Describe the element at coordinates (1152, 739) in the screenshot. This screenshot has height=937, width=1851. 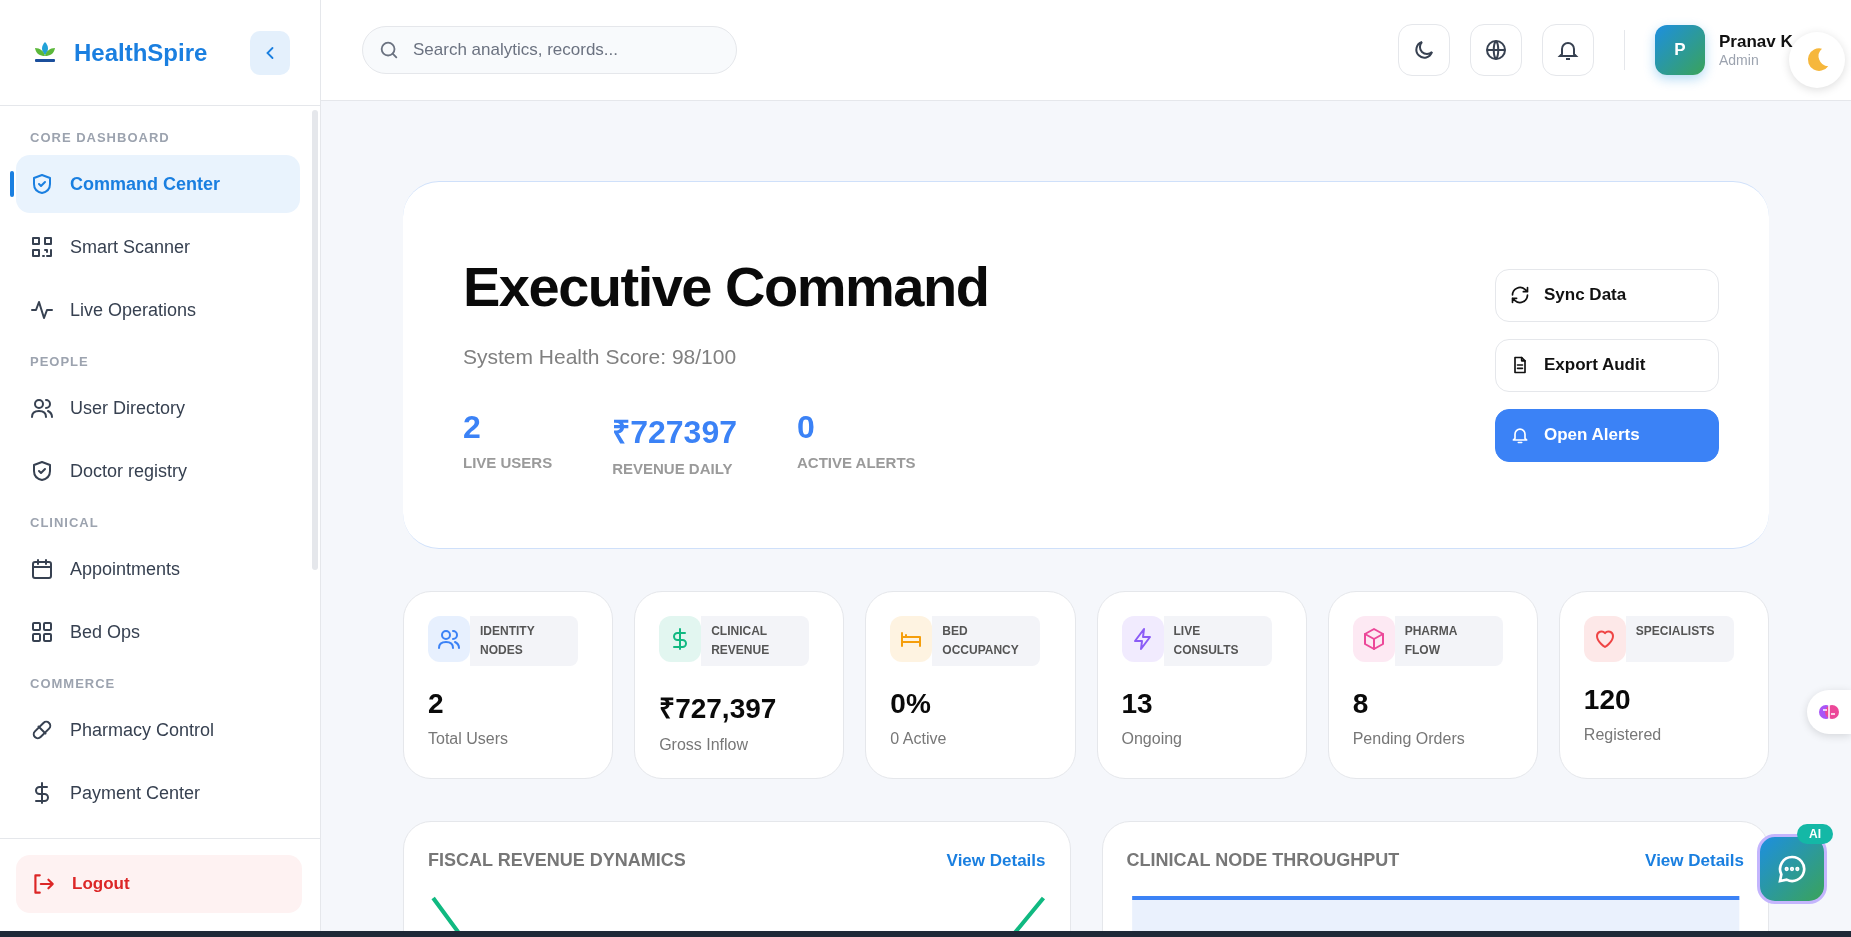
I see `stat-caption: Ongoing` at that location.